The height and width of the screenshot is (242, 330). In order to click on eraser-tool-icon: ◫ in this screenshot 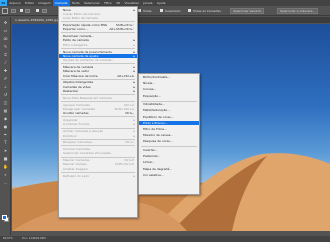, I will do `click(5, 102)`.